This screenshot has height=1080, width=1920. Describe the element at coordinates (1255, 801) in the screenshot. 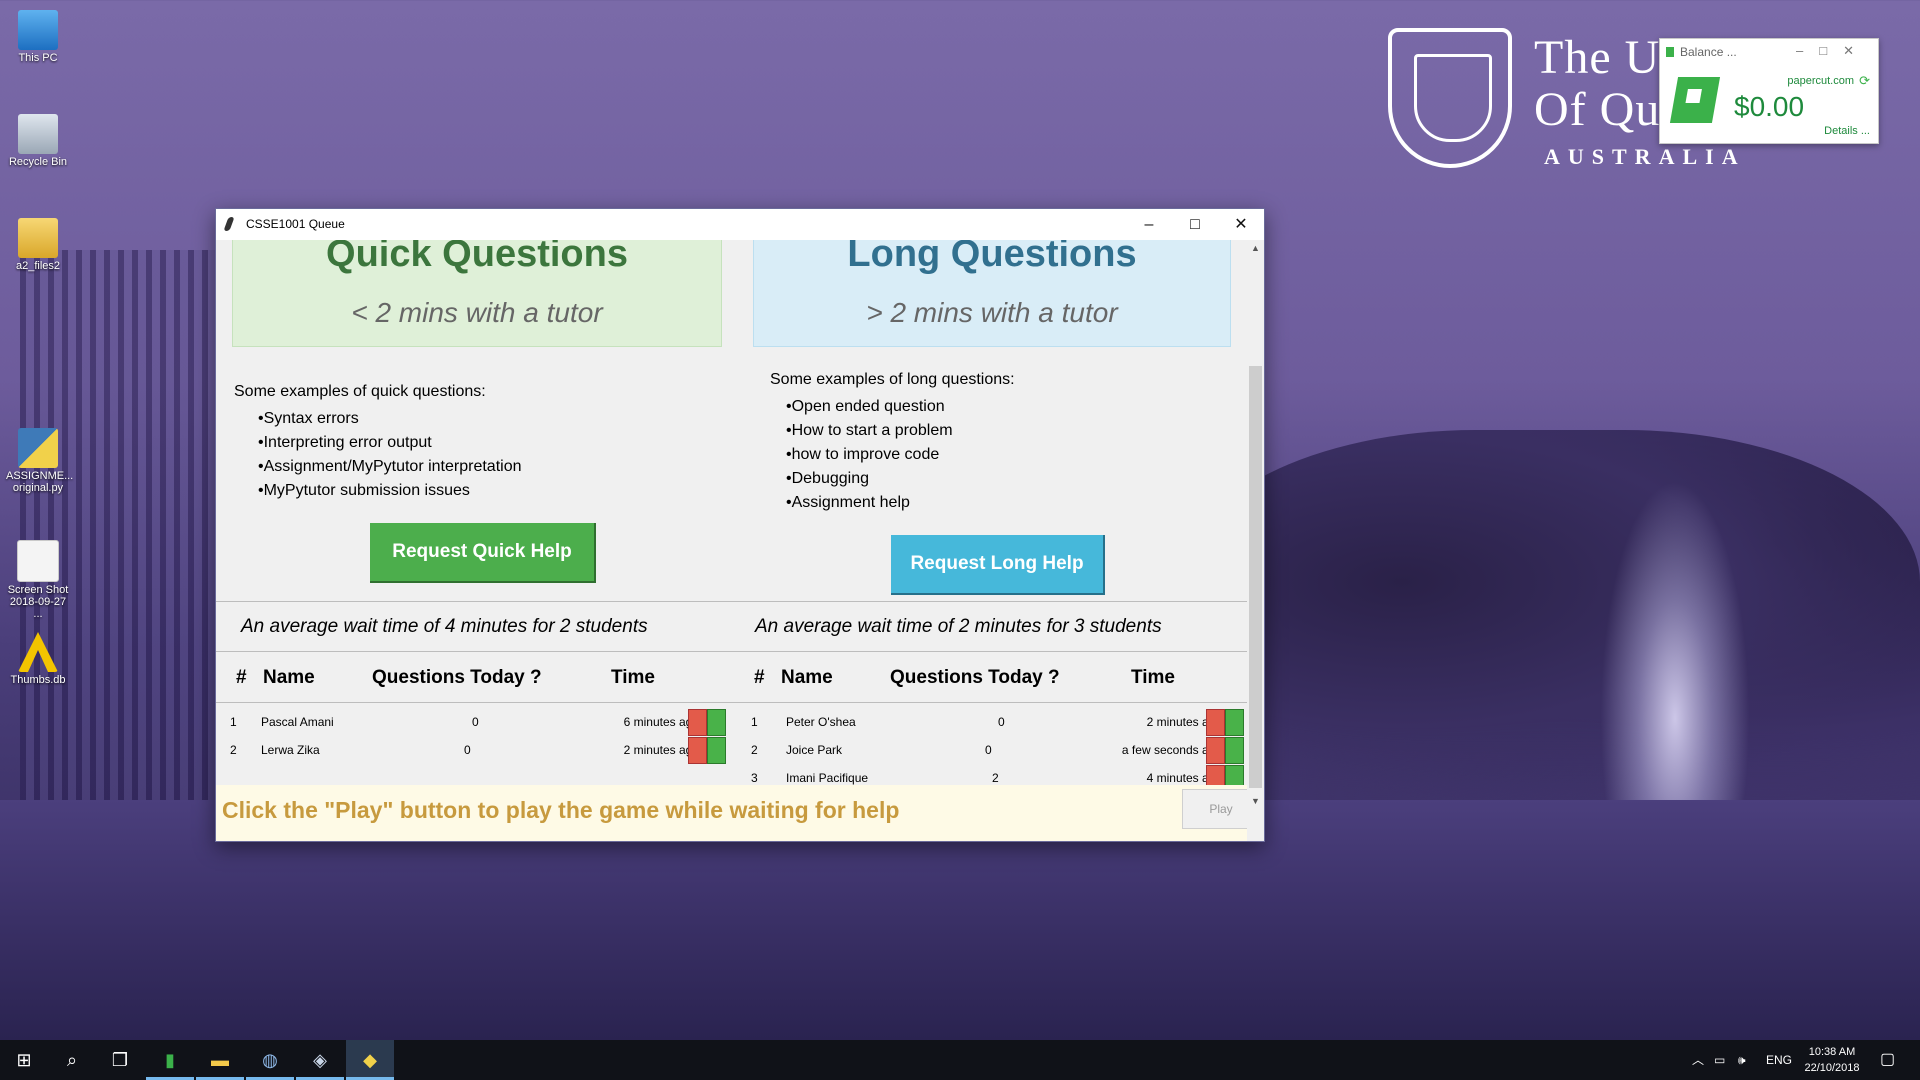

I see `scroll-down-arrow-icon: ▼` at that location.